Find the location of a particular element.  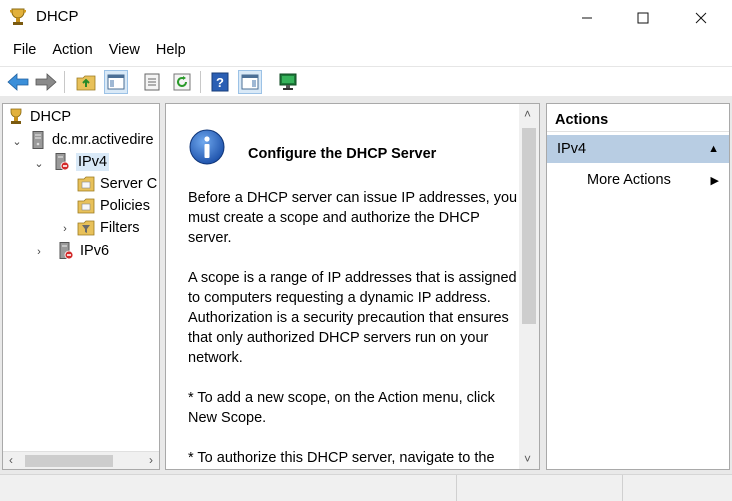

tree-label-dhcp: DHCP is located at coordinates (51, 117).